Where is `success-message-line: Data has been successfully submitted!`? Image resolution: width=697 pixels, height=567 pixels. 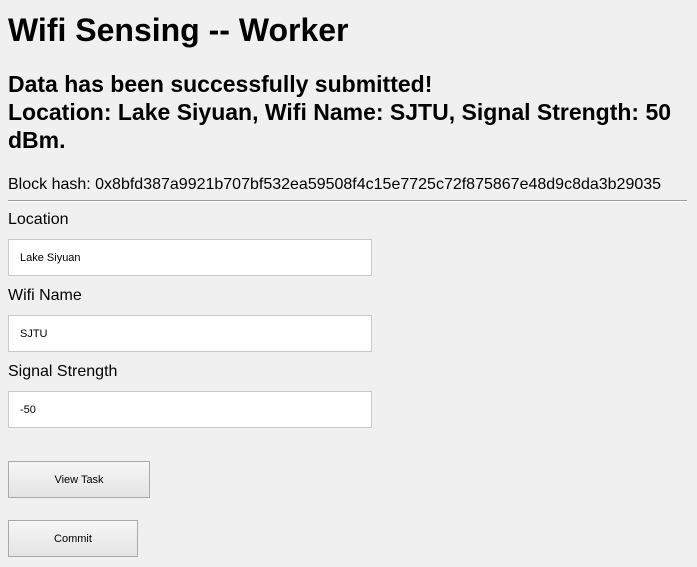
success-message-line: Data has been successfully submitted! is located at coordinates (220, 84).